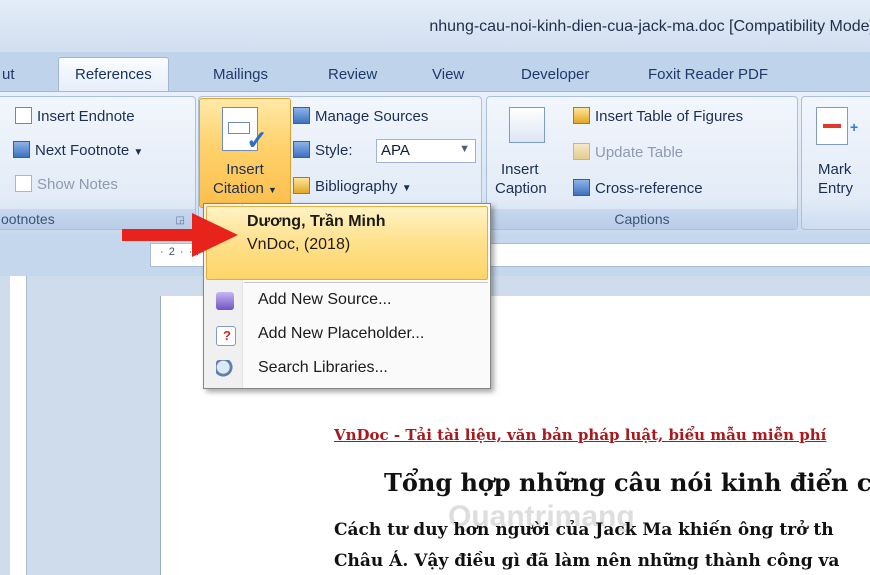  I want to click on style-icon, so click(301, 149).